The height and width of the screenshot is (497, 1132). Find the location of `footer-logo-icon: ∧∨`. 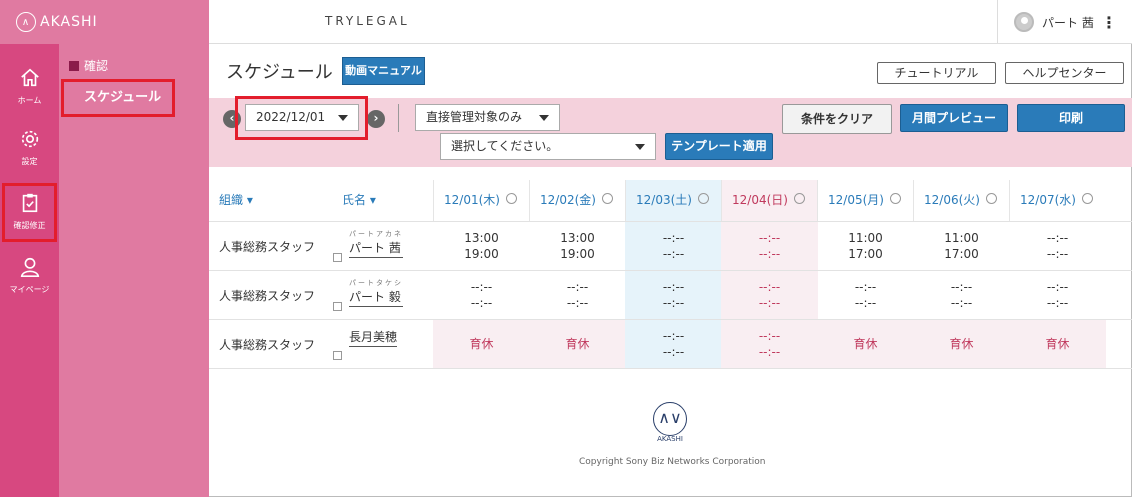

footer-logo-icon: ∧∨ is located at coordinates (670, 419).